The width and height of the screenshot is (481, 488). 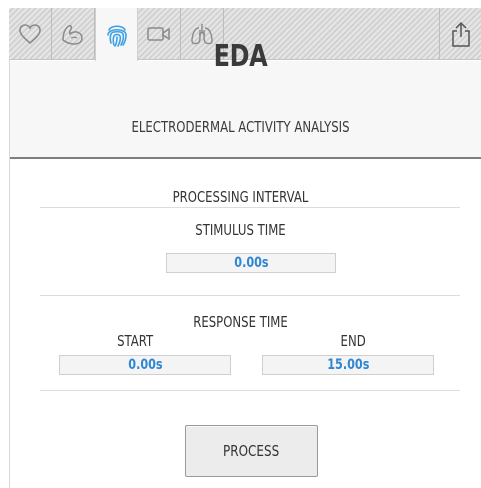 I want to click on response-start-field: 0.00s, so click(x=145, y=365).